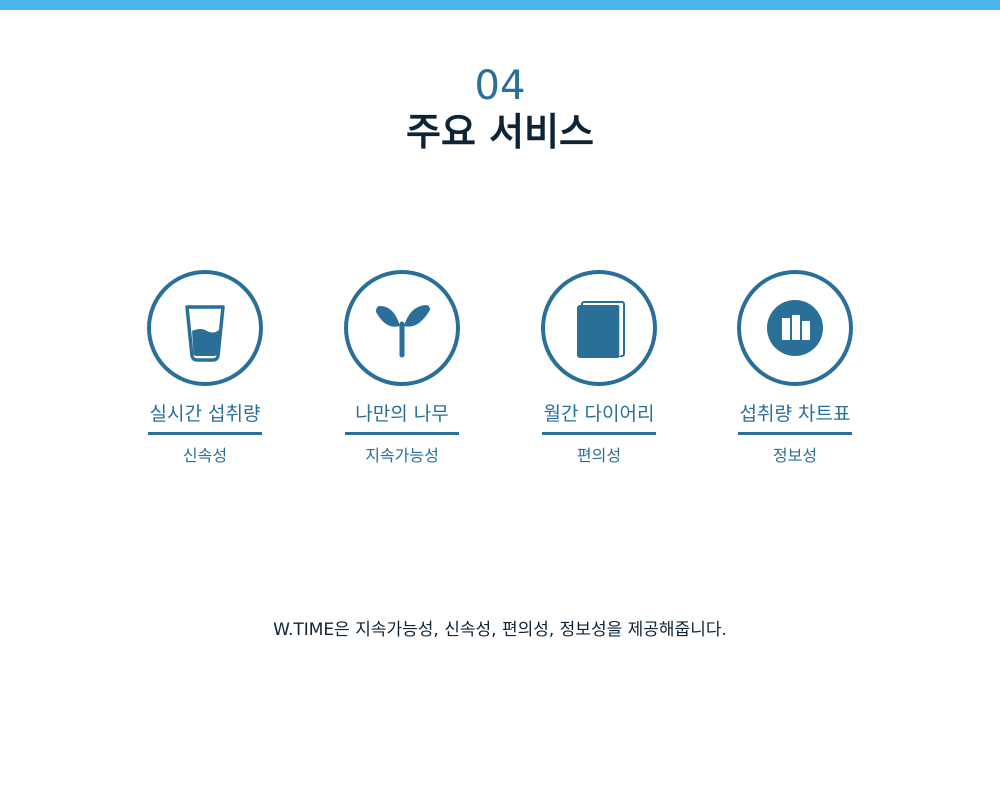 This screenshot has height=800, width=1000. Describe the element at coordinates (403, 331) in the screenshot. I see `sprout-icon` at that location.